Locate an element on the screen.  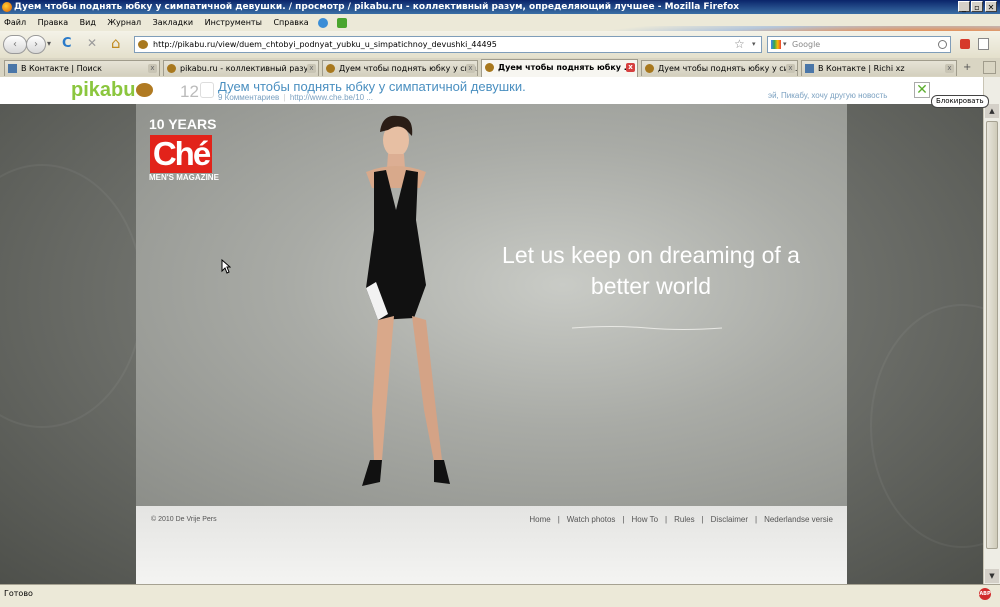
vertical-scrollbar: ▲ ▼ is located at coordinates (991, 330).